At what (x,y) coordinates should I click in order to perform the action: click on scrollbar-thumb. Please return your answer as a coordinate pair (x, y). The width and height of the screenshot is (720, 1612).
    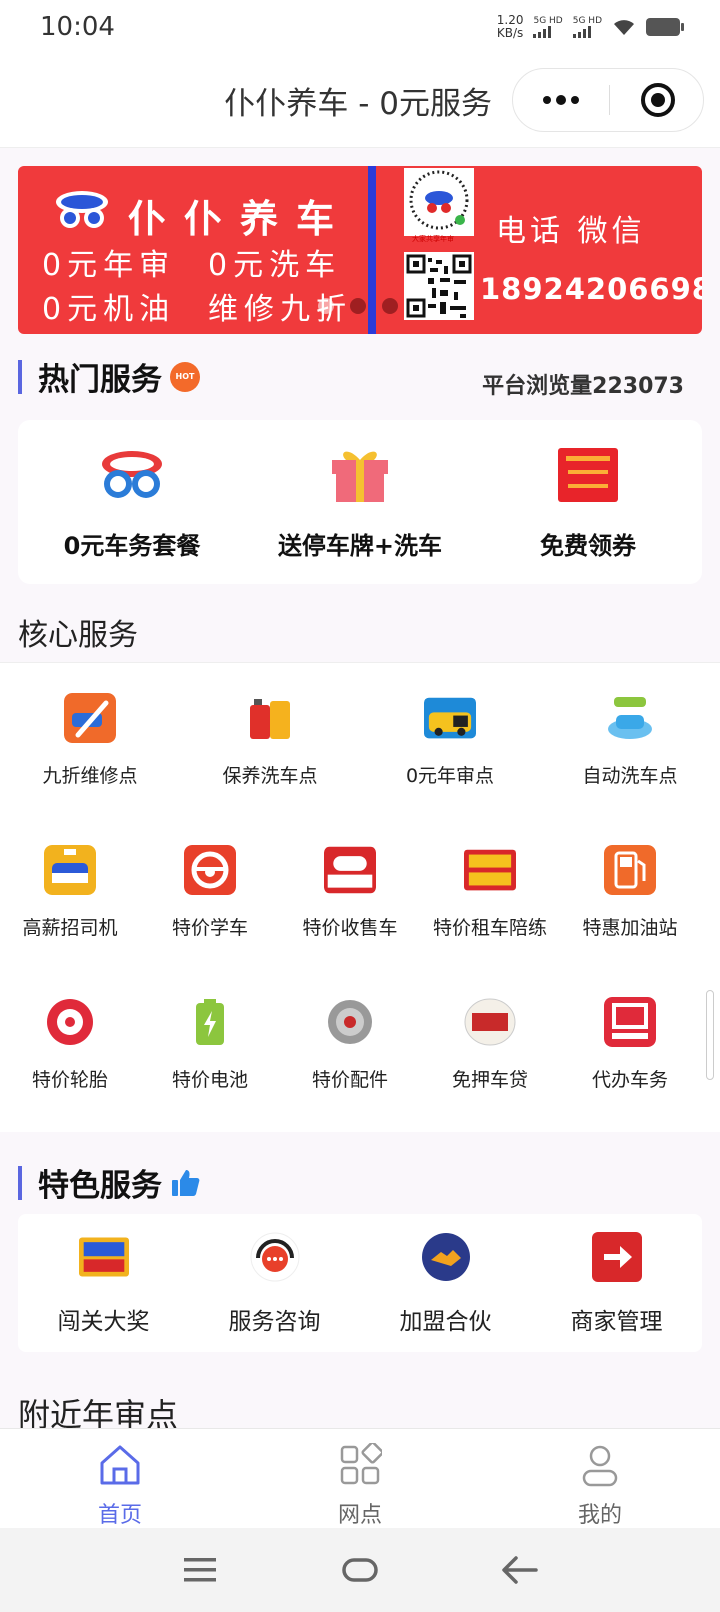
    Looking at the image, I should click on (710, 1035).